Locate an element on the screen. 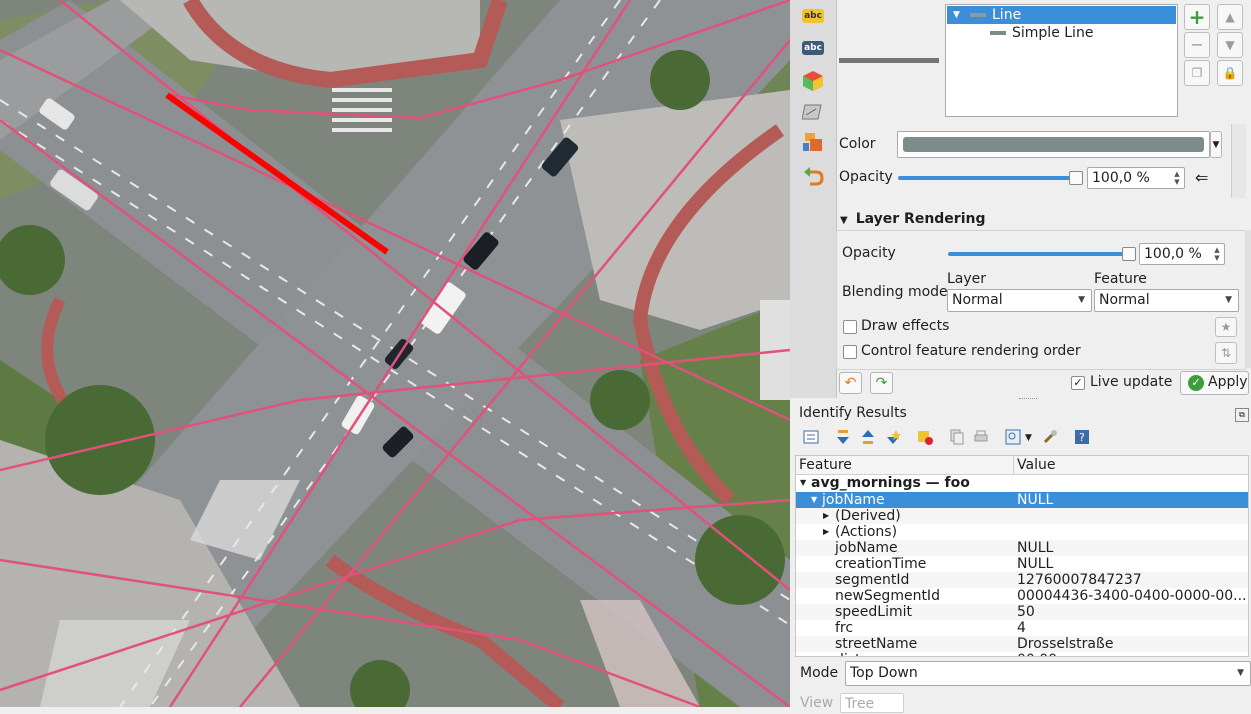 This screenshot has height=714, width=1251. layer-blend-value: Normal is located at coordinates (977, 300).